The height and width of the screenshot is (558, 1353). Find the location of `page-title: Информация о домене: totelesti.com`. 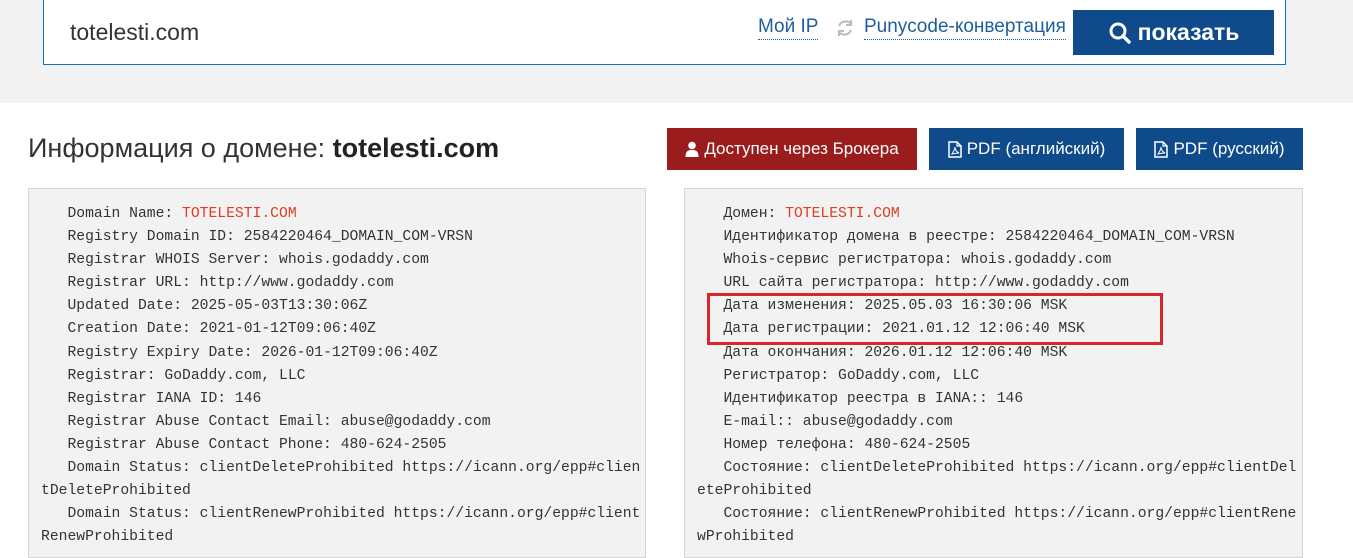

page-title: Информация о домене: totelesti.com is located at coordinates (263, 148).